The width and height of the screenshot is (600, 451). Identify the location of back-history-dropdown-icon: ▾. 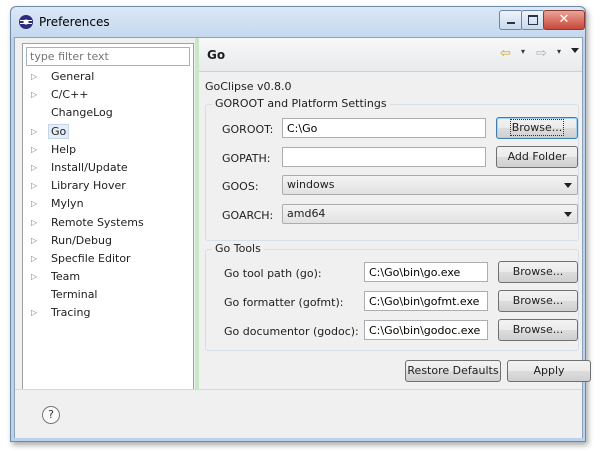
(523, 51).